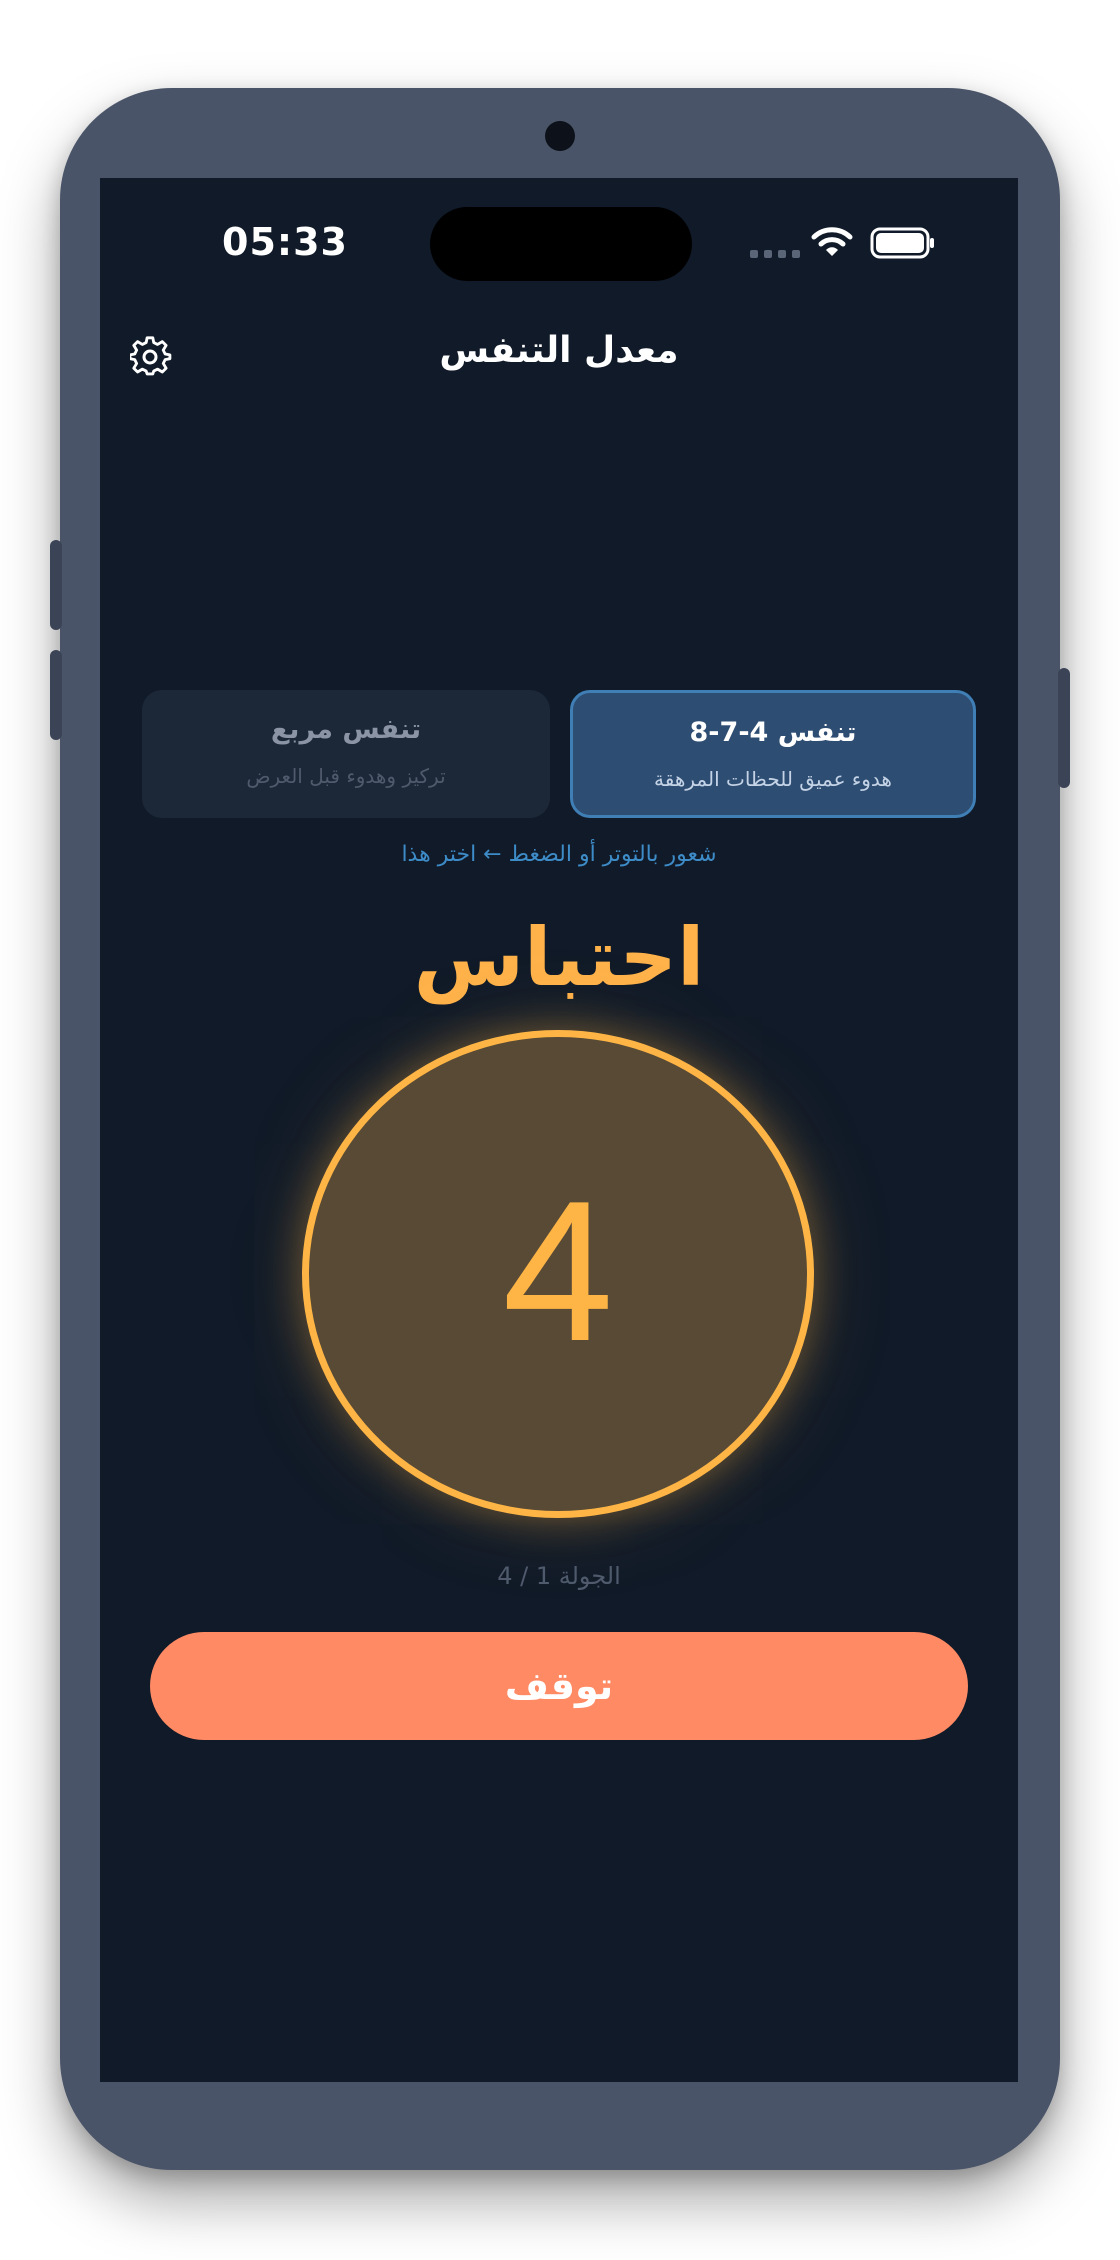  What do you see at coordinates (832, 241) in the screenshot?
I see `wifi-icon` at bounding box center [832, 241].